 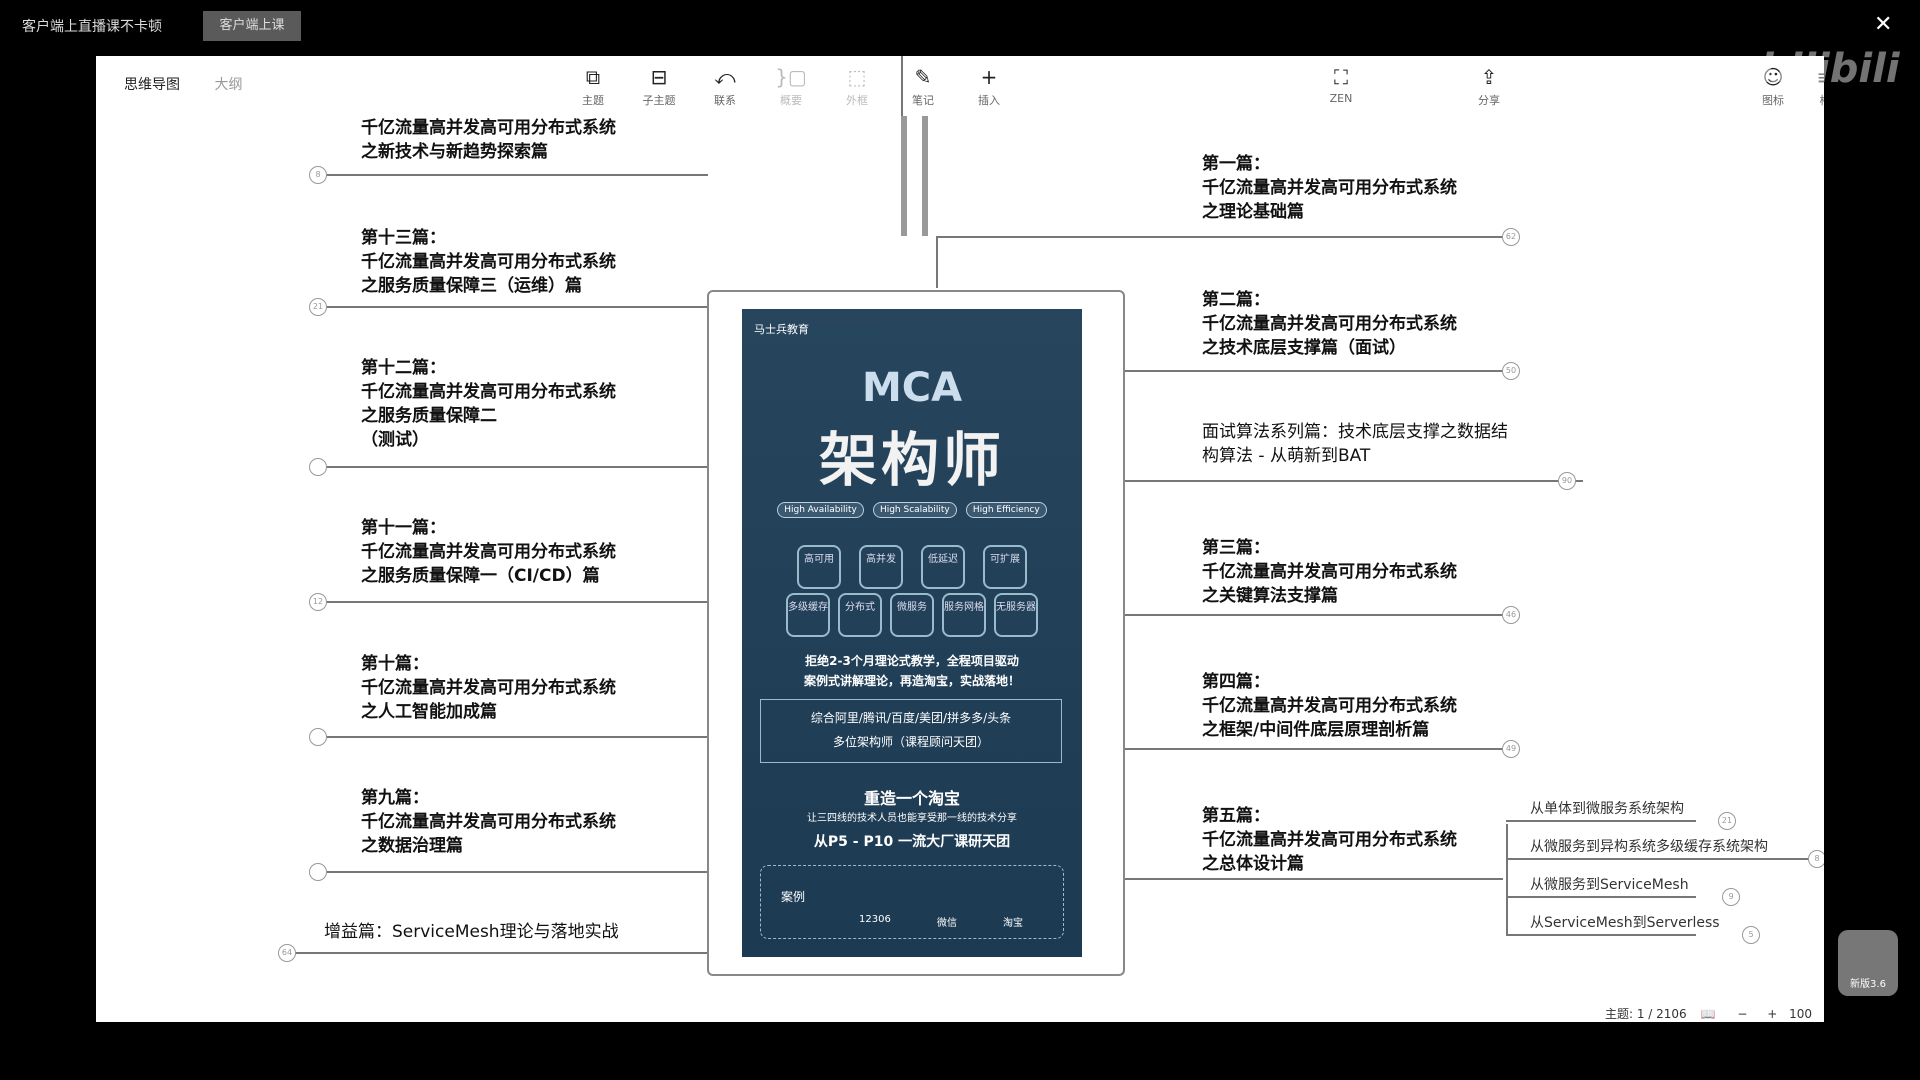 What do you see at coordinates (1006, 510) in the screenshot?
I see `tag-pill: High Efficiency` at bounding box center [1006, 510].